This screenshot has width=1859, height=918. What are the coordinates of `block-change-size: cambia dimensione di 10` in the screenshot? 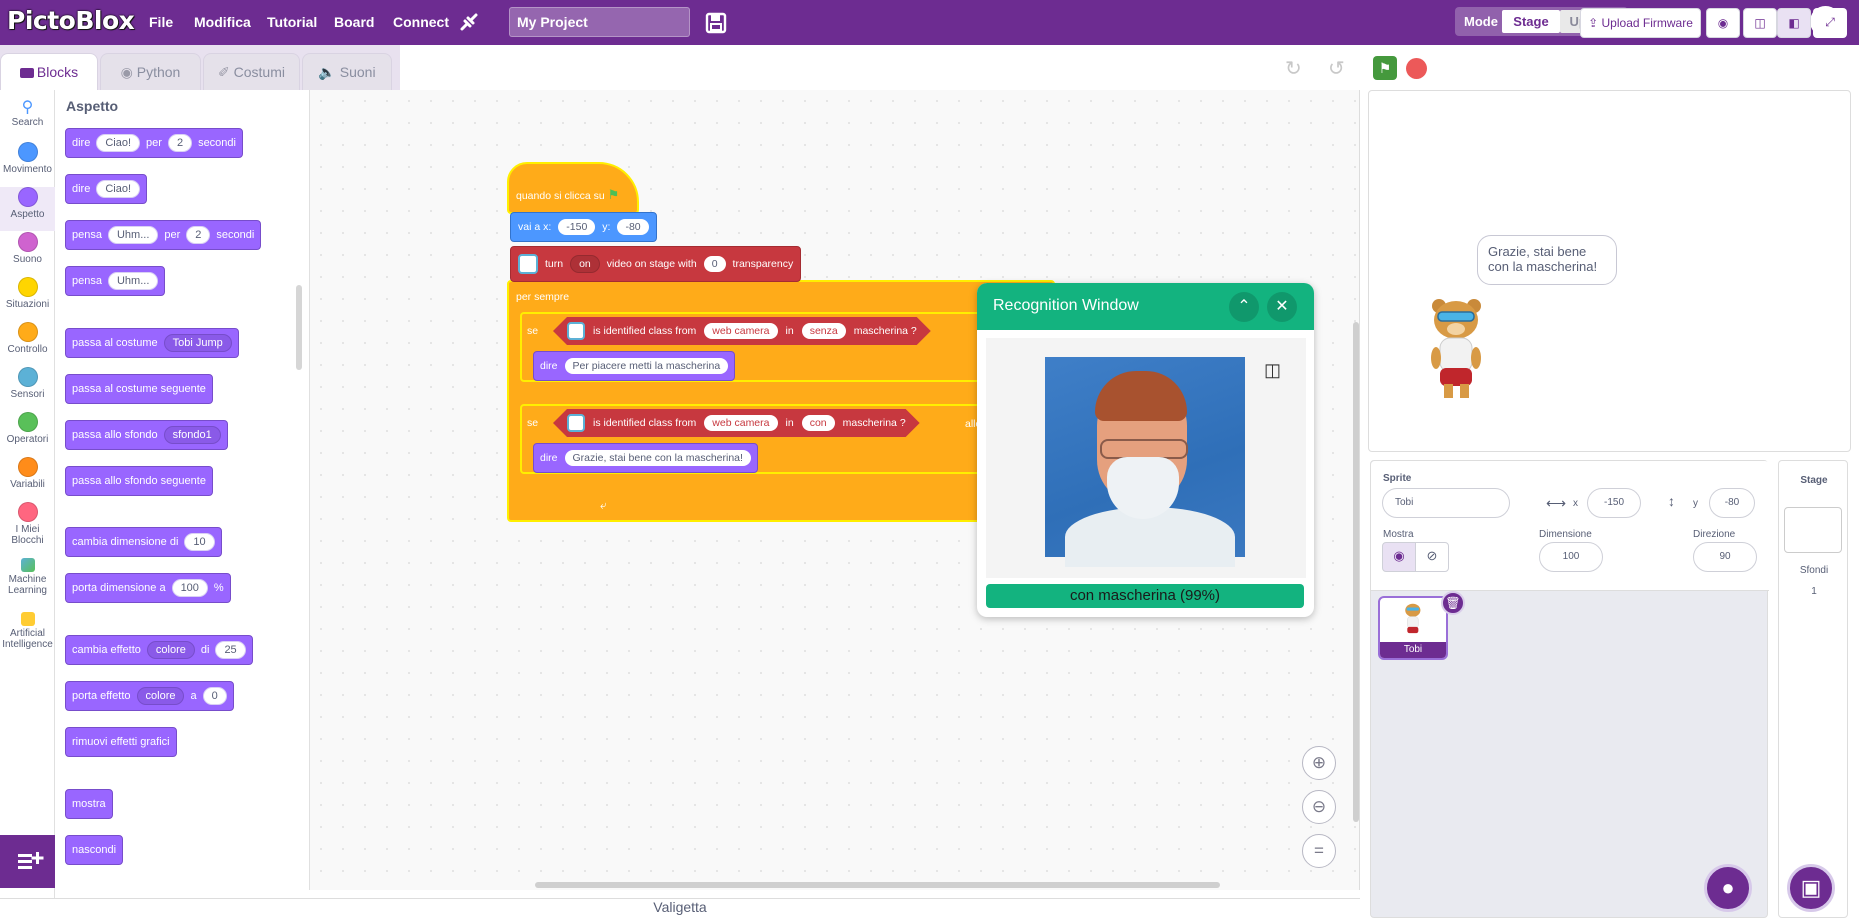 It's located at (143, 542).